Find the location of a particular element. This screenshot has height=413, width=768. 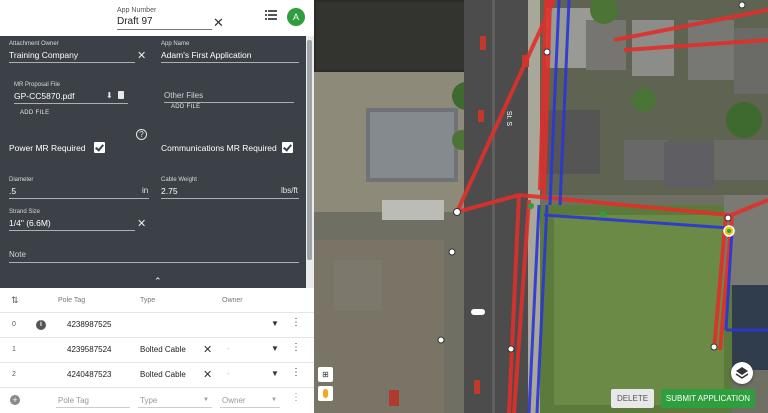

table-row: 2 4240487523 Bolted Cable ✕ - ▼ ⋮ is located at coordinates (157, 374).